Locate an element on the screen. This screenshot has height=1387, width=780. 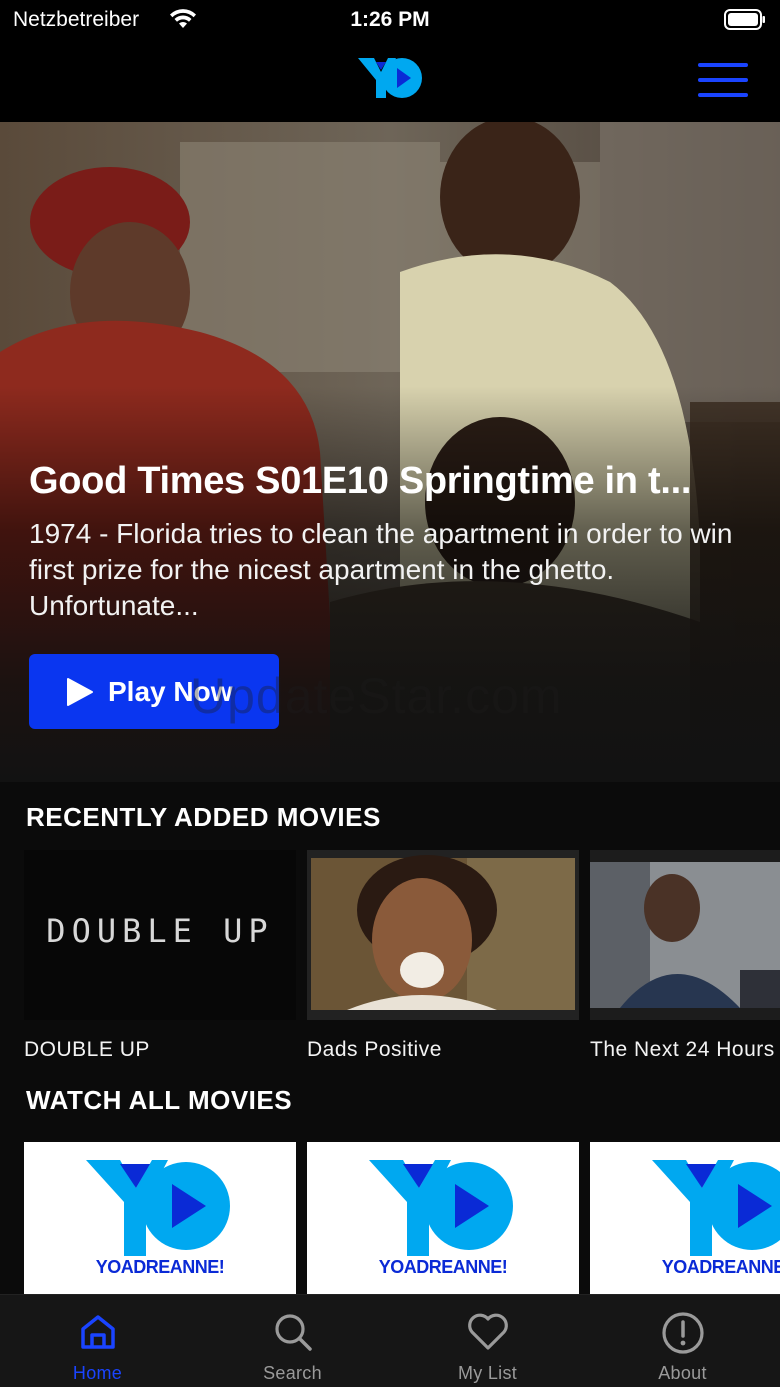
status-time: 1:26 PM is located at coordinates (390, 19).